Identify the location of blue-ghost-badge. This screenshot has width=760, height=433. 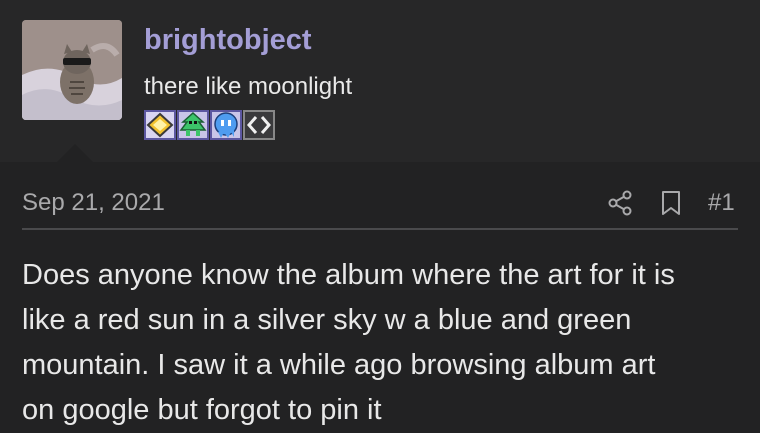
(226, 125).